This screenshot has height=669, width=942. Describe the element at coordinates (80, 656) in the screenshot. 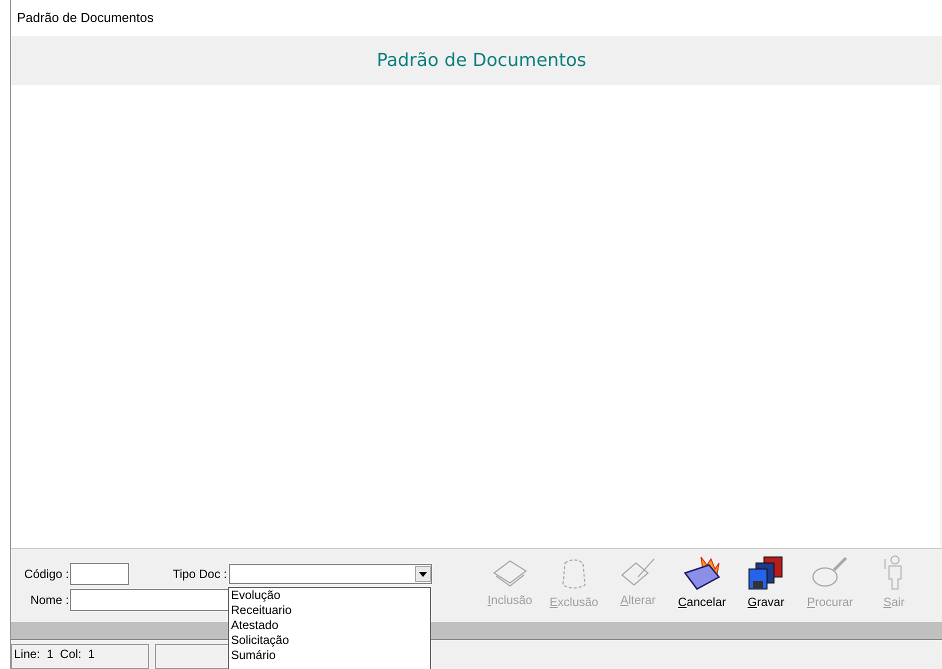

I see `status-position: Line: 1 Col: 1` at that location.